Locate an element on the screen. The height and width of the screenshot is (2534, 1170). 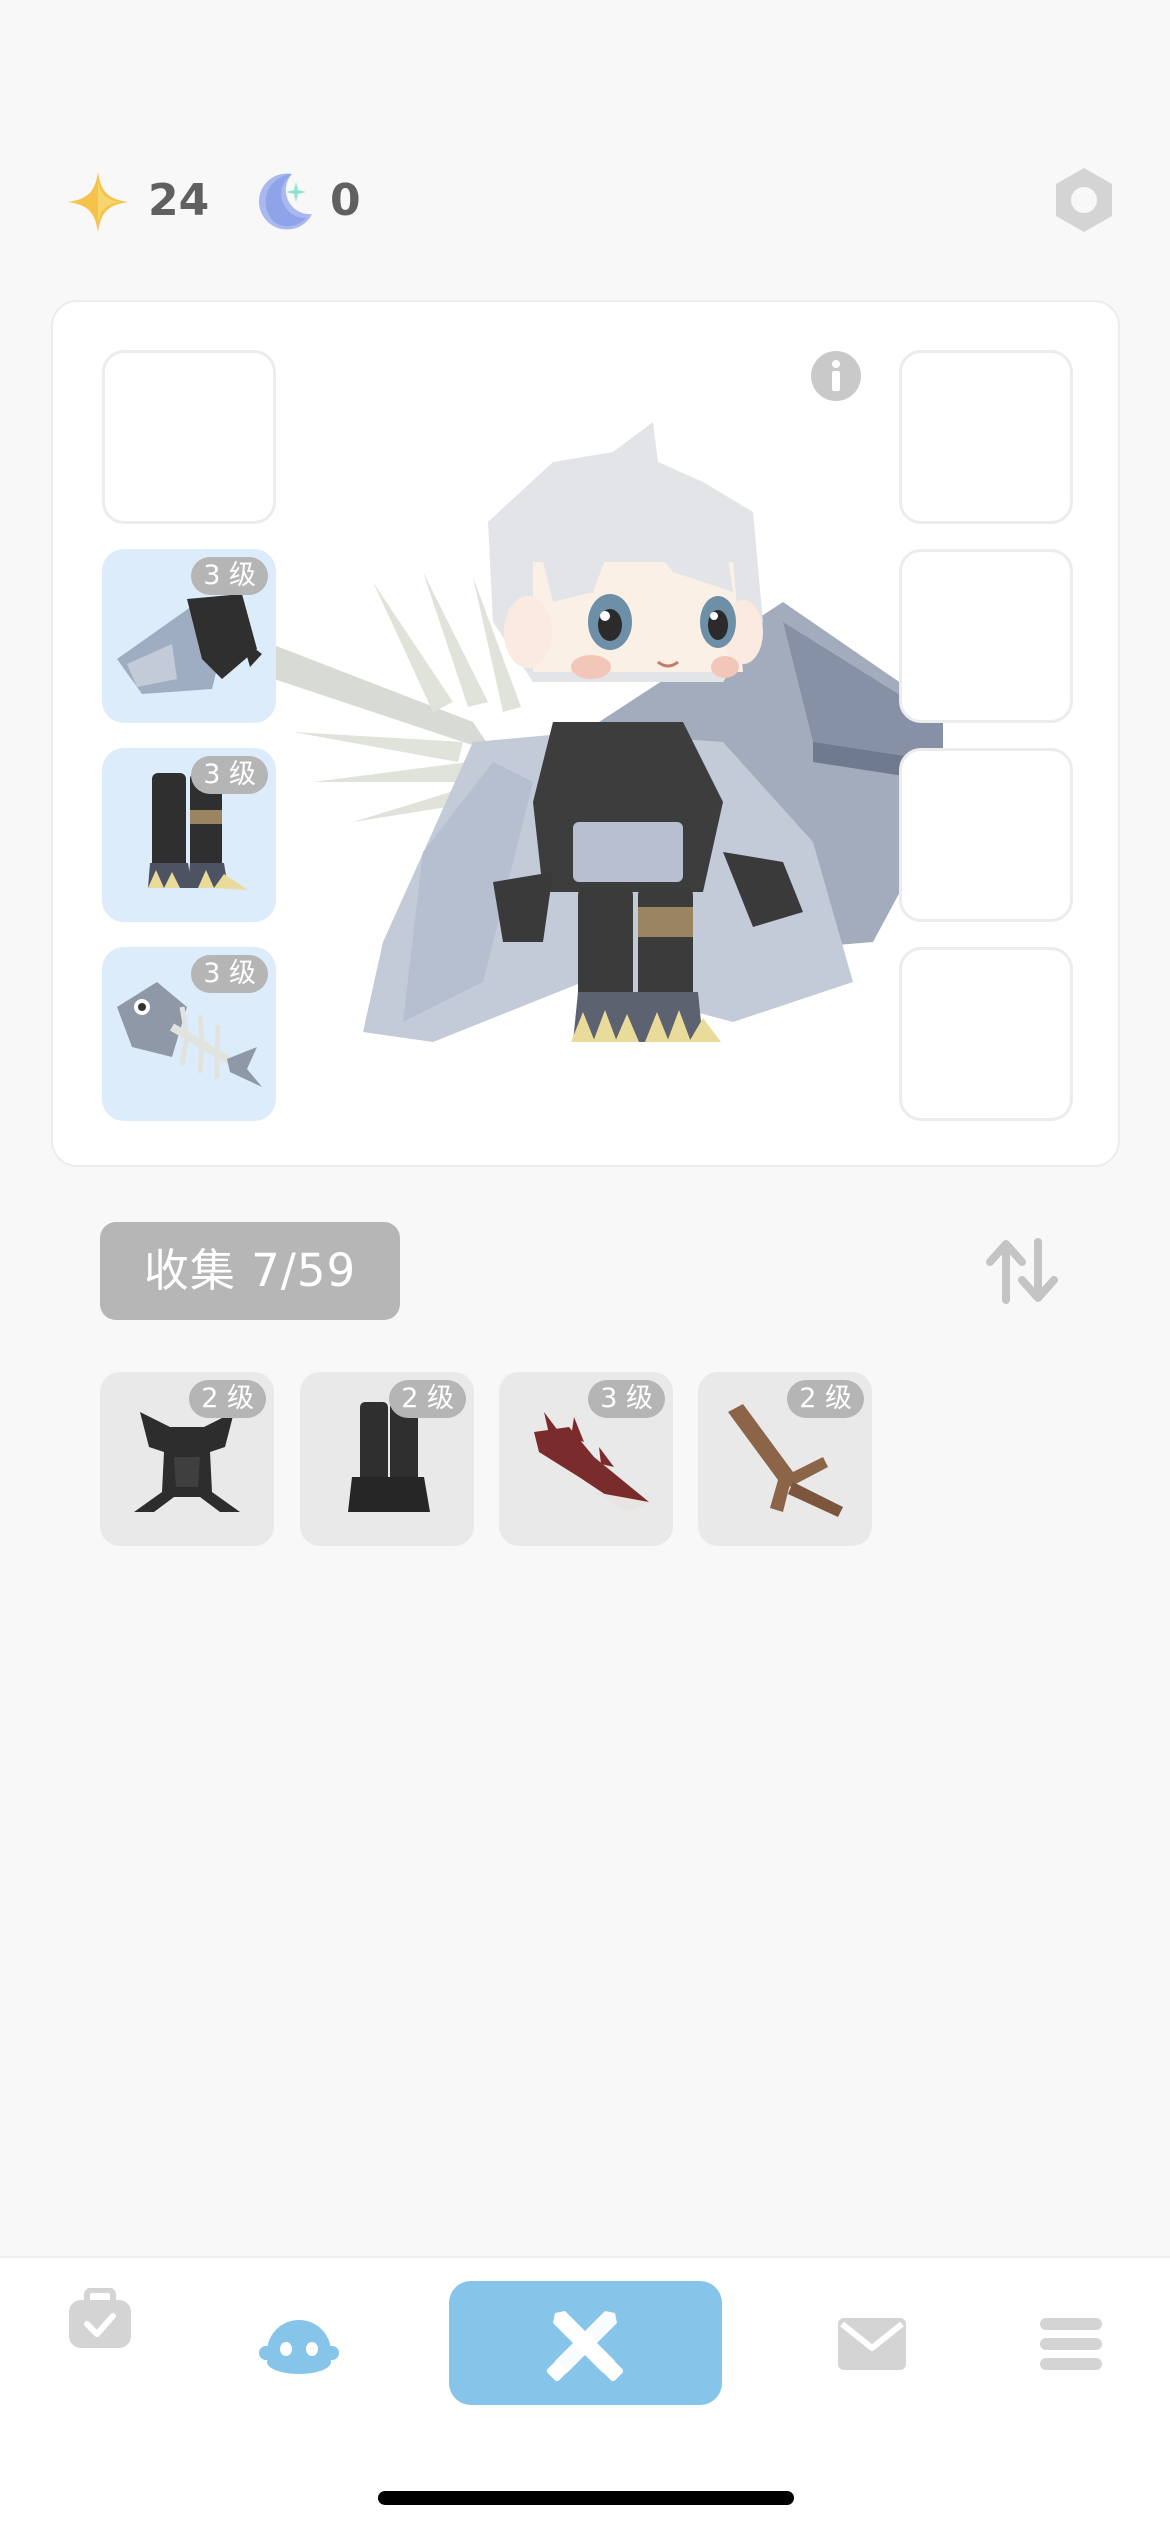
info-icon is located at coordinates (836, 378).